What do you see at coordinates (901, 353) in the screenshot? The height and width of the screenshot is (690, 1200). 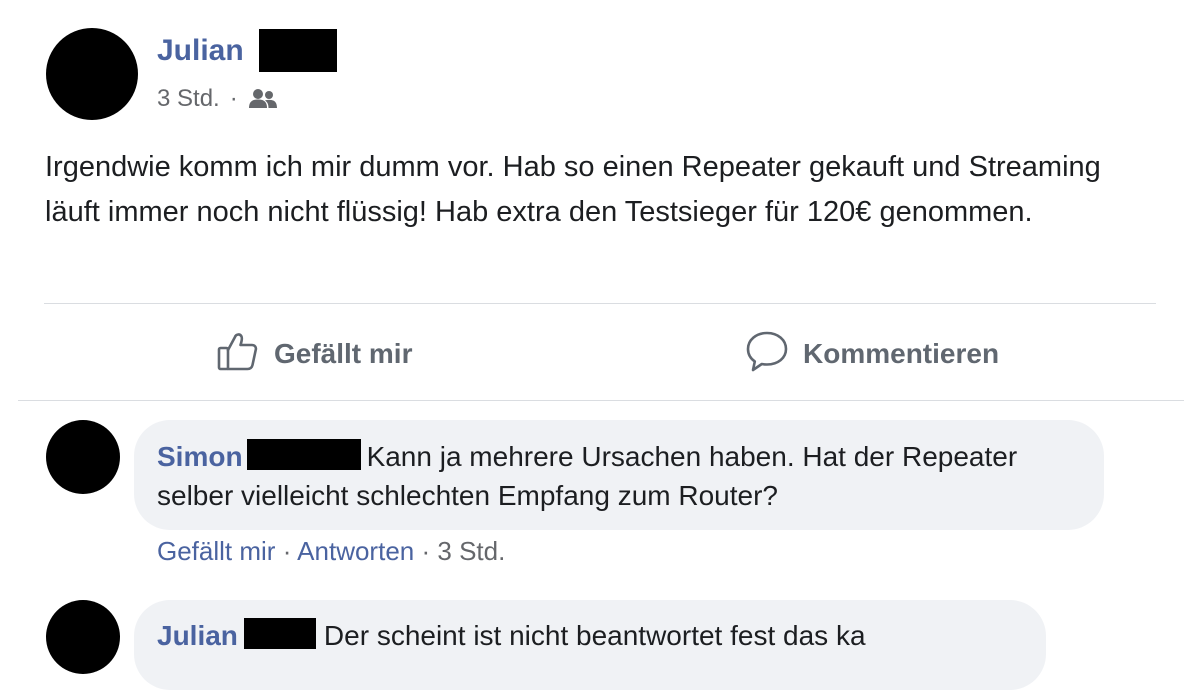 I see `comment-label: Kommentieren` at bounding box center [901, 353].